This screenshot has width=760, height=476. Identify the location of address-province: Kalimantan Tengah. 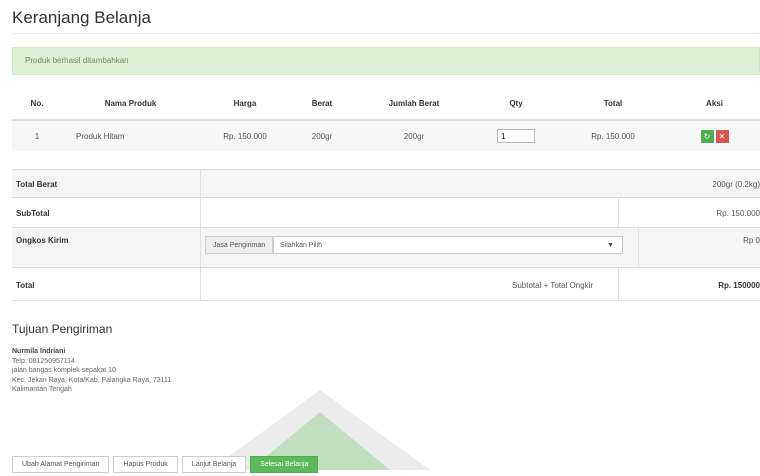
(42, 389).